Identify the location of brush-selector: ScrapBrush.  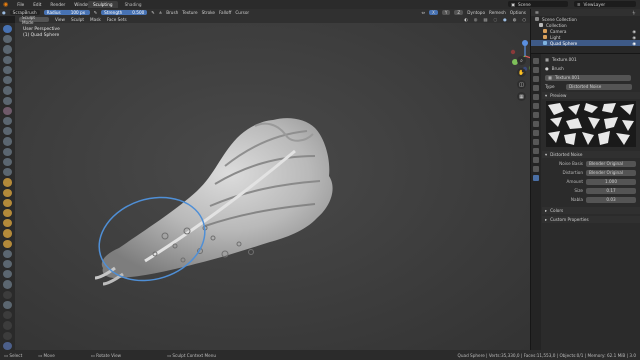
(24, 12).